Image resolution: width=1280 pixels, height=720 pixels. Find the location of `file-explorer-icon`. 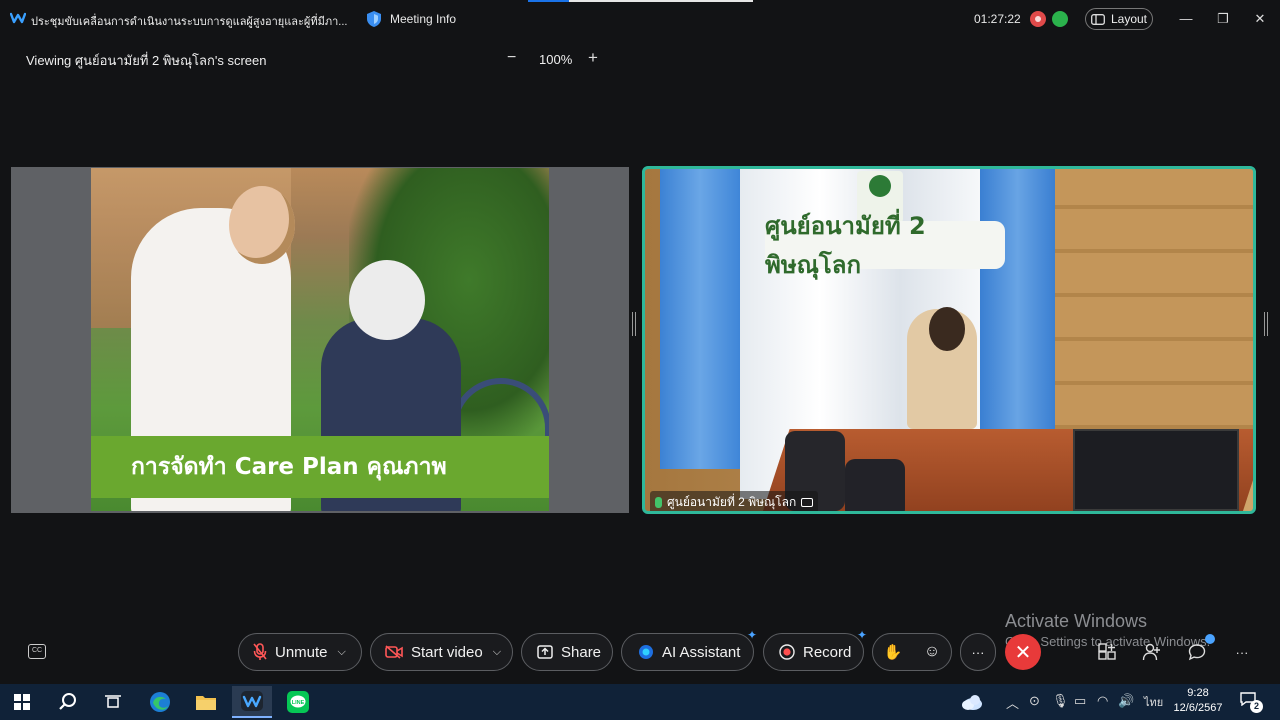

file-explorer-icon is located at coordinates (206, 702).